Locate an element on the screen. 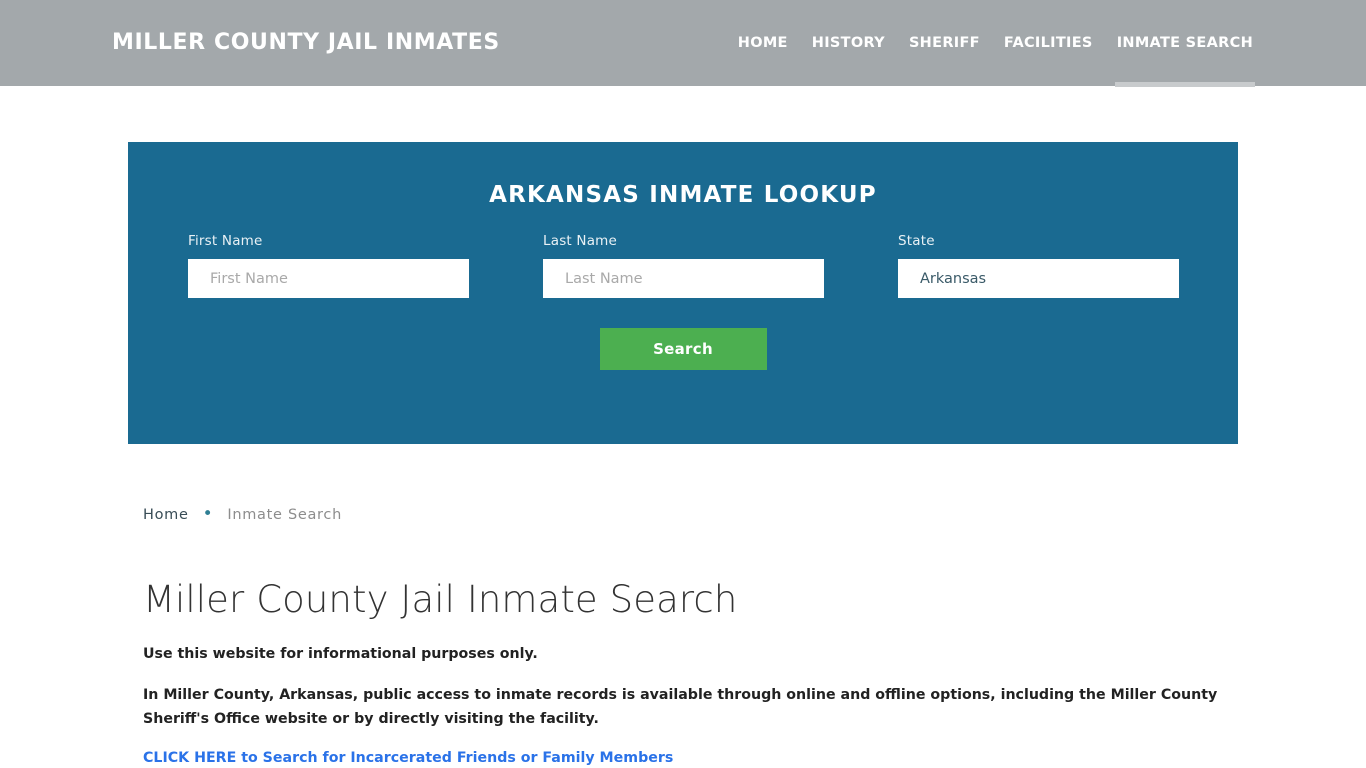  lookup-form: First Name Last Name State Arkansas is located at coordinates (683, 268).